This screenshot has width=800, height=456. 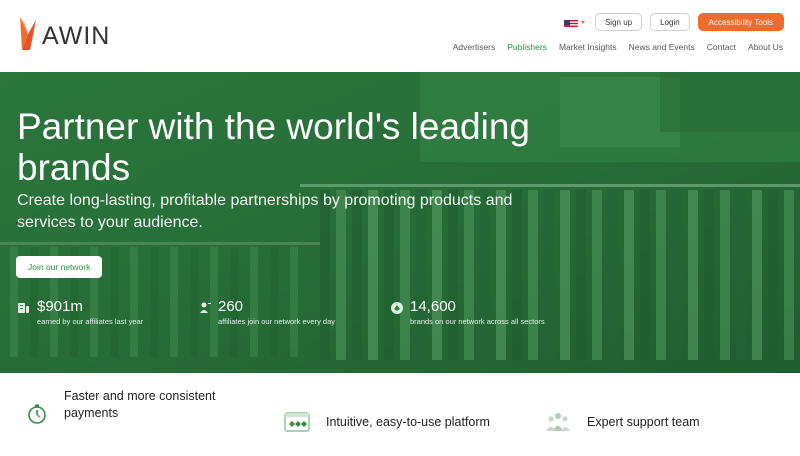 I want to click on login-button: Login, so click(x=670, y=22).